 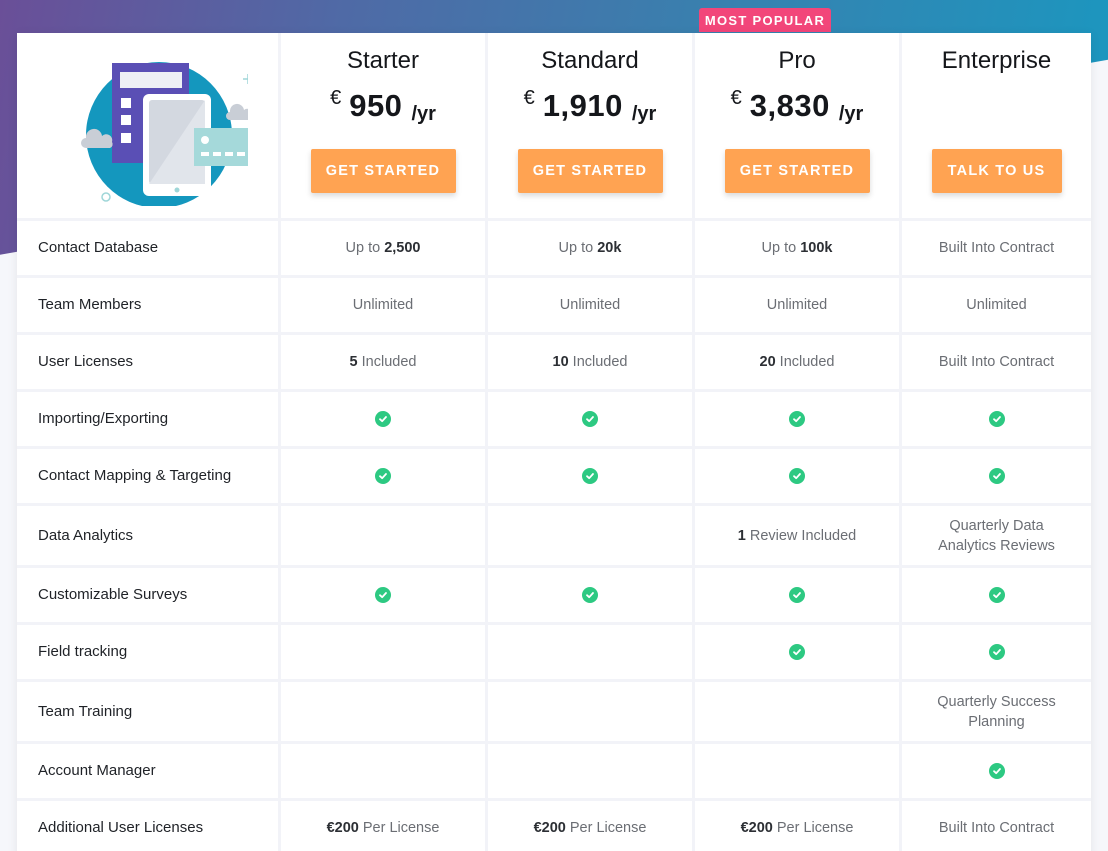 What do you see at coordinates (336, 98) in the screenshot?
I see `currency-symbol: €` at bounding box center [336, 98].